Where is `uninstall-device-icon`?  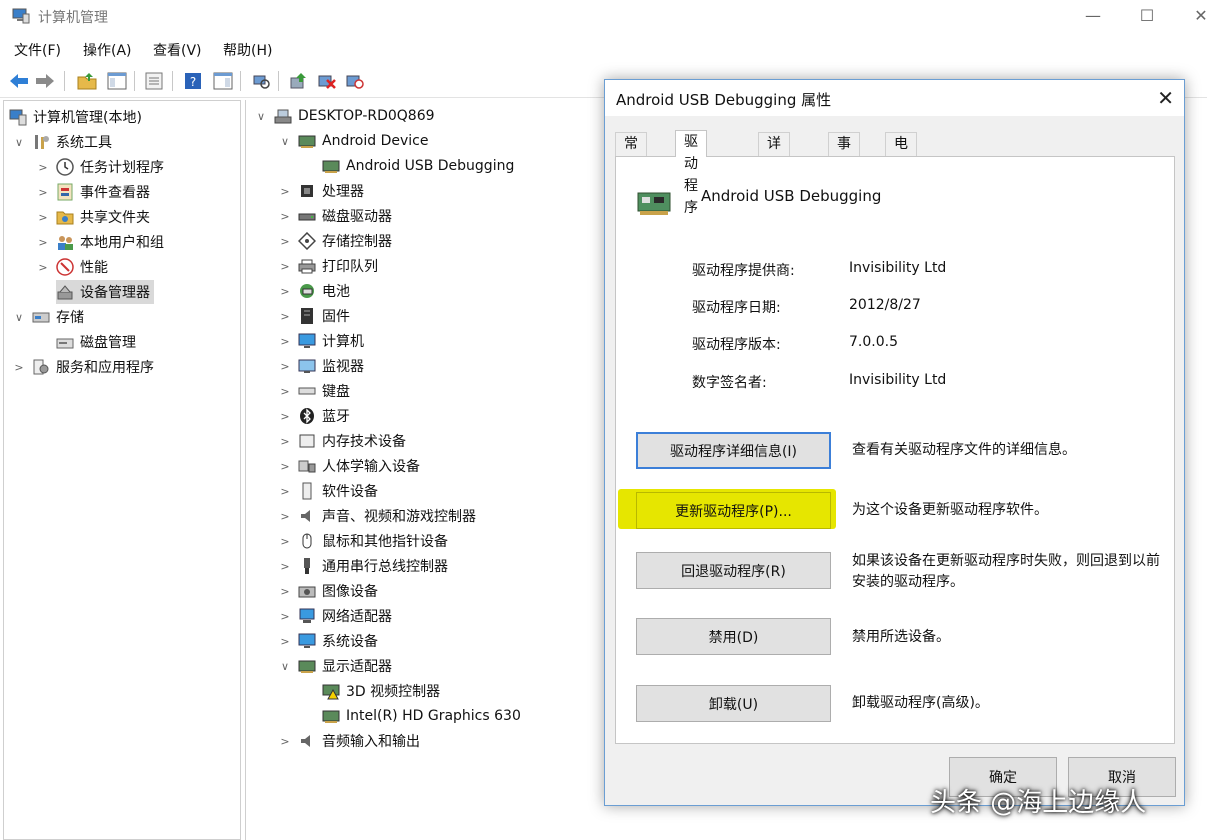
uninstall-device-icon is located at coordinates (327, 81).